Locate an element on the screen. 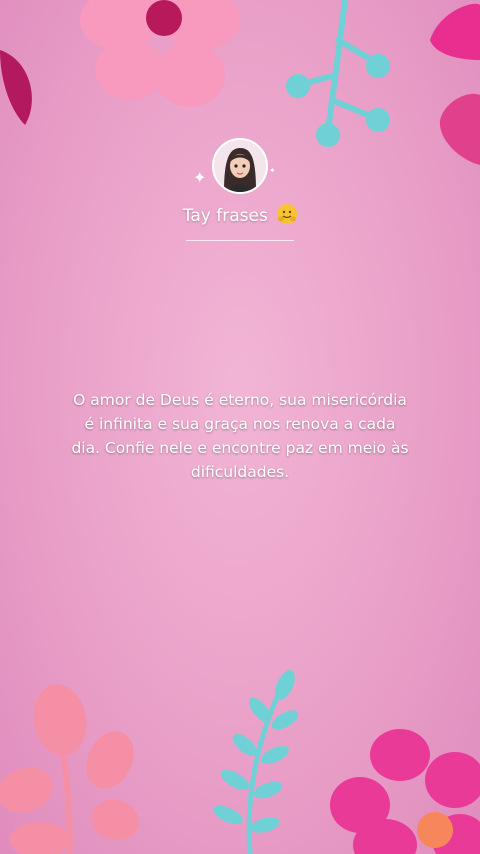  pink-flower-decoration is located at coordinates (160, 53).